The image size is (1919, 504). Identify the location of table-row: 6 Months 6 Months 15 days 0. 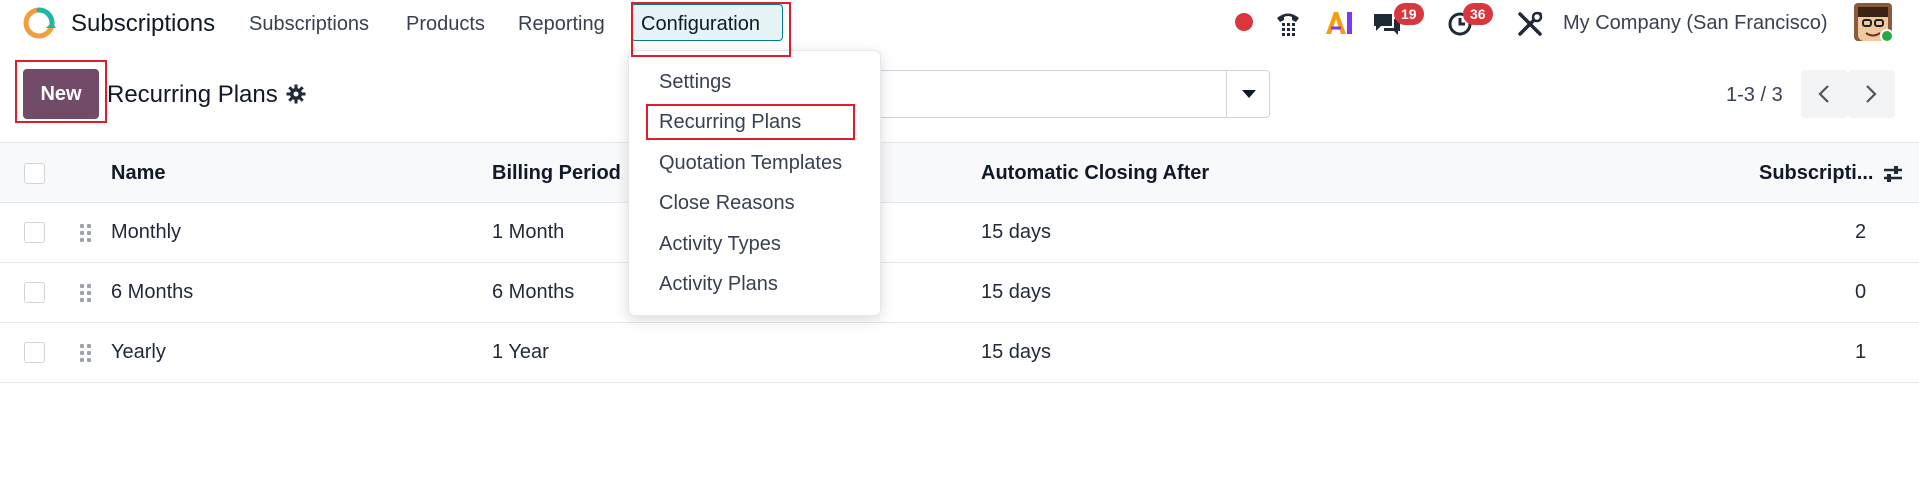
(959, 293).